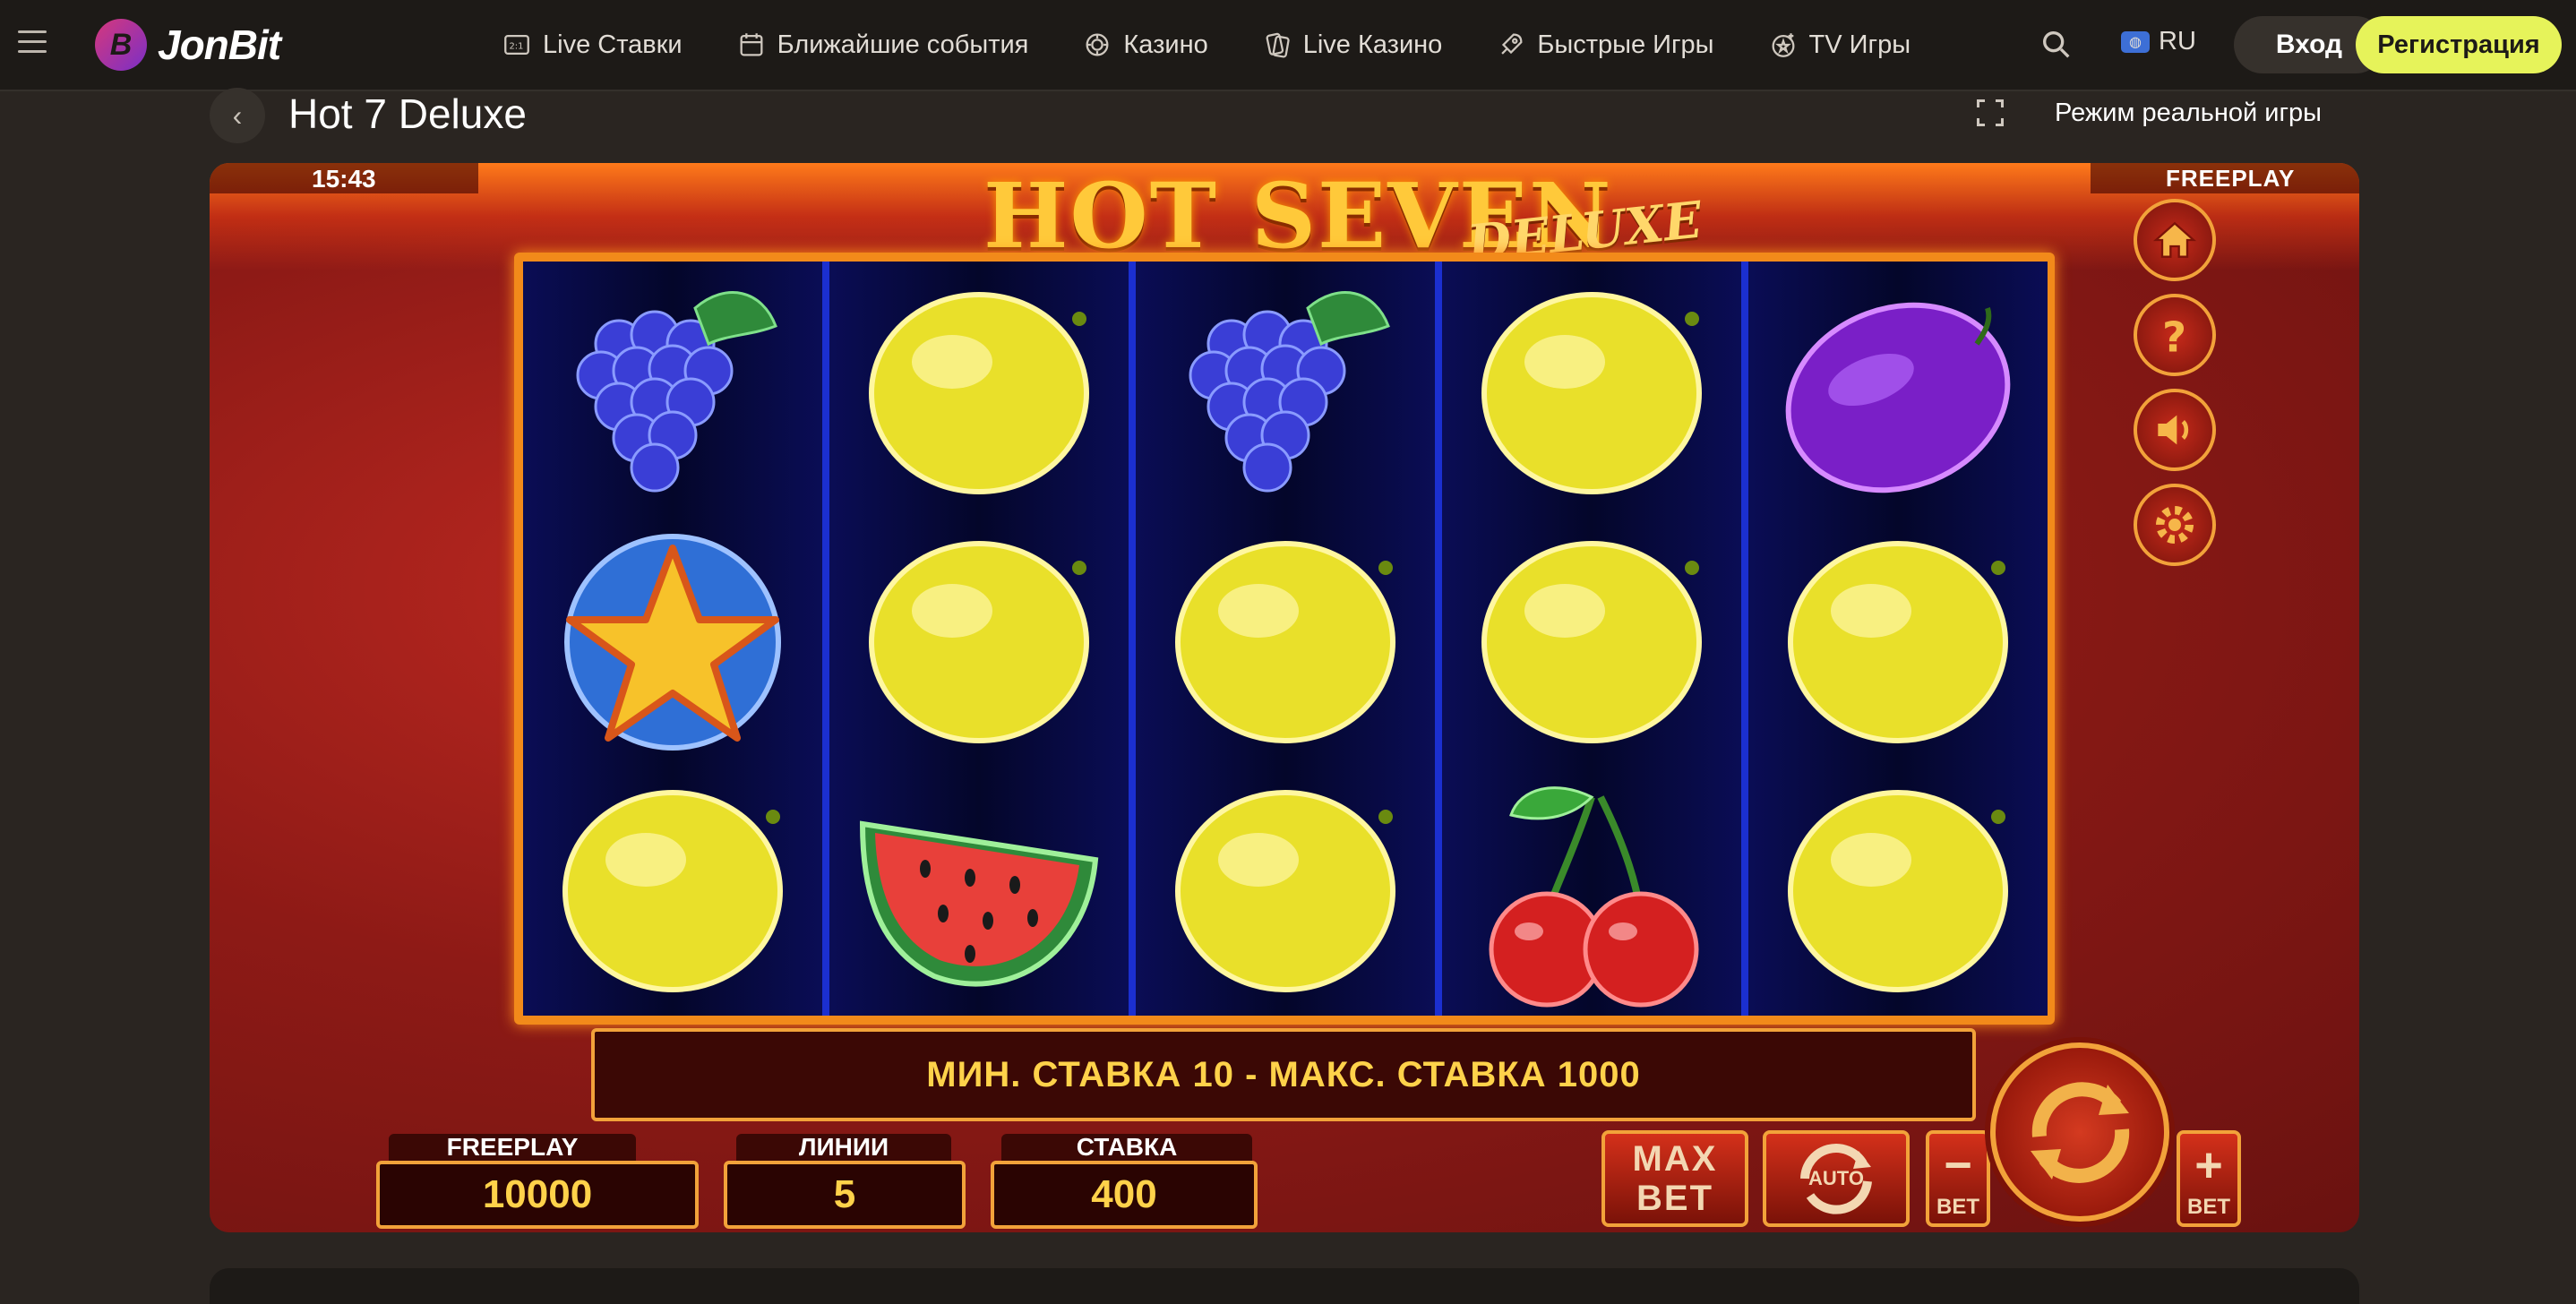 The image size is (2576, 1304). I want to click on casino-chip-icon, so click(1097, 45).